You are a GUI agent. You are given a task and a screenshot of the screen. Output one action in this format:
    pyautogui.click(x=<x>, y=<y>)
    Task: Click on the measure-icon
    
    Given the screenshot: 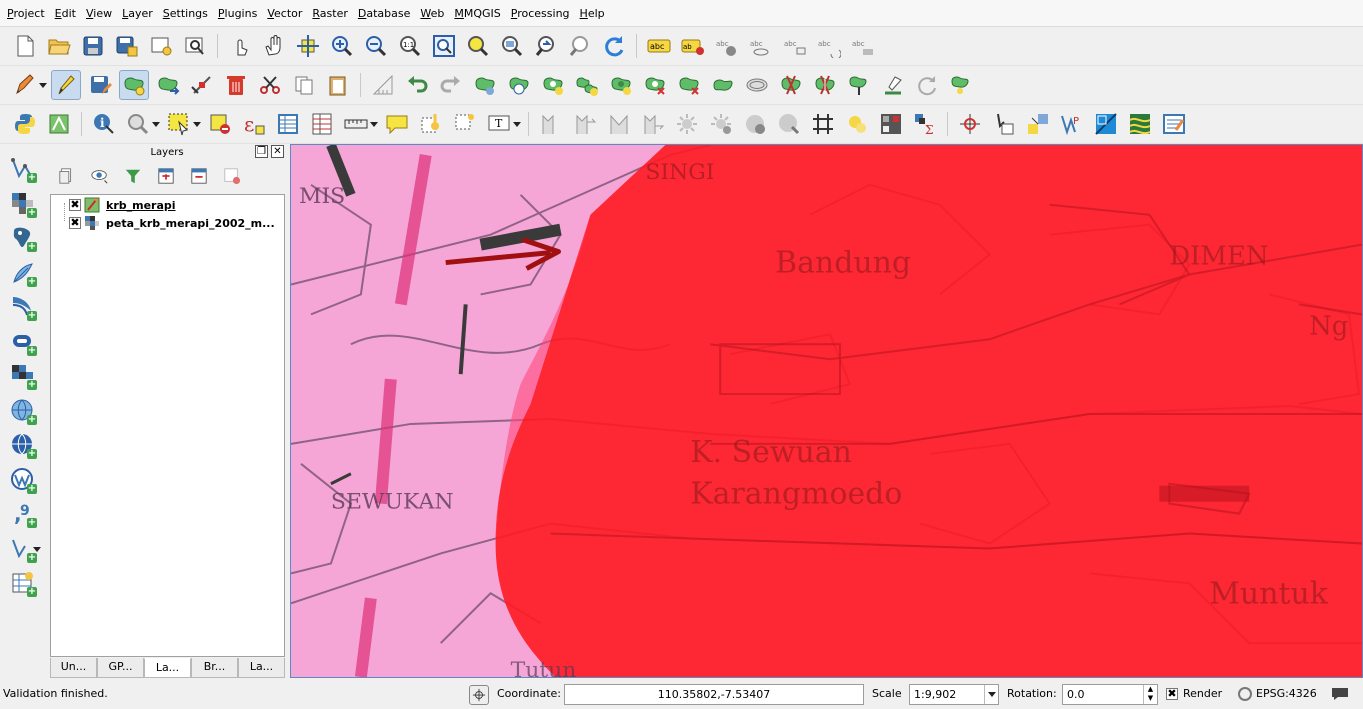 What is the action you would take?
    pyautogui.click(x=356, y=124)
    